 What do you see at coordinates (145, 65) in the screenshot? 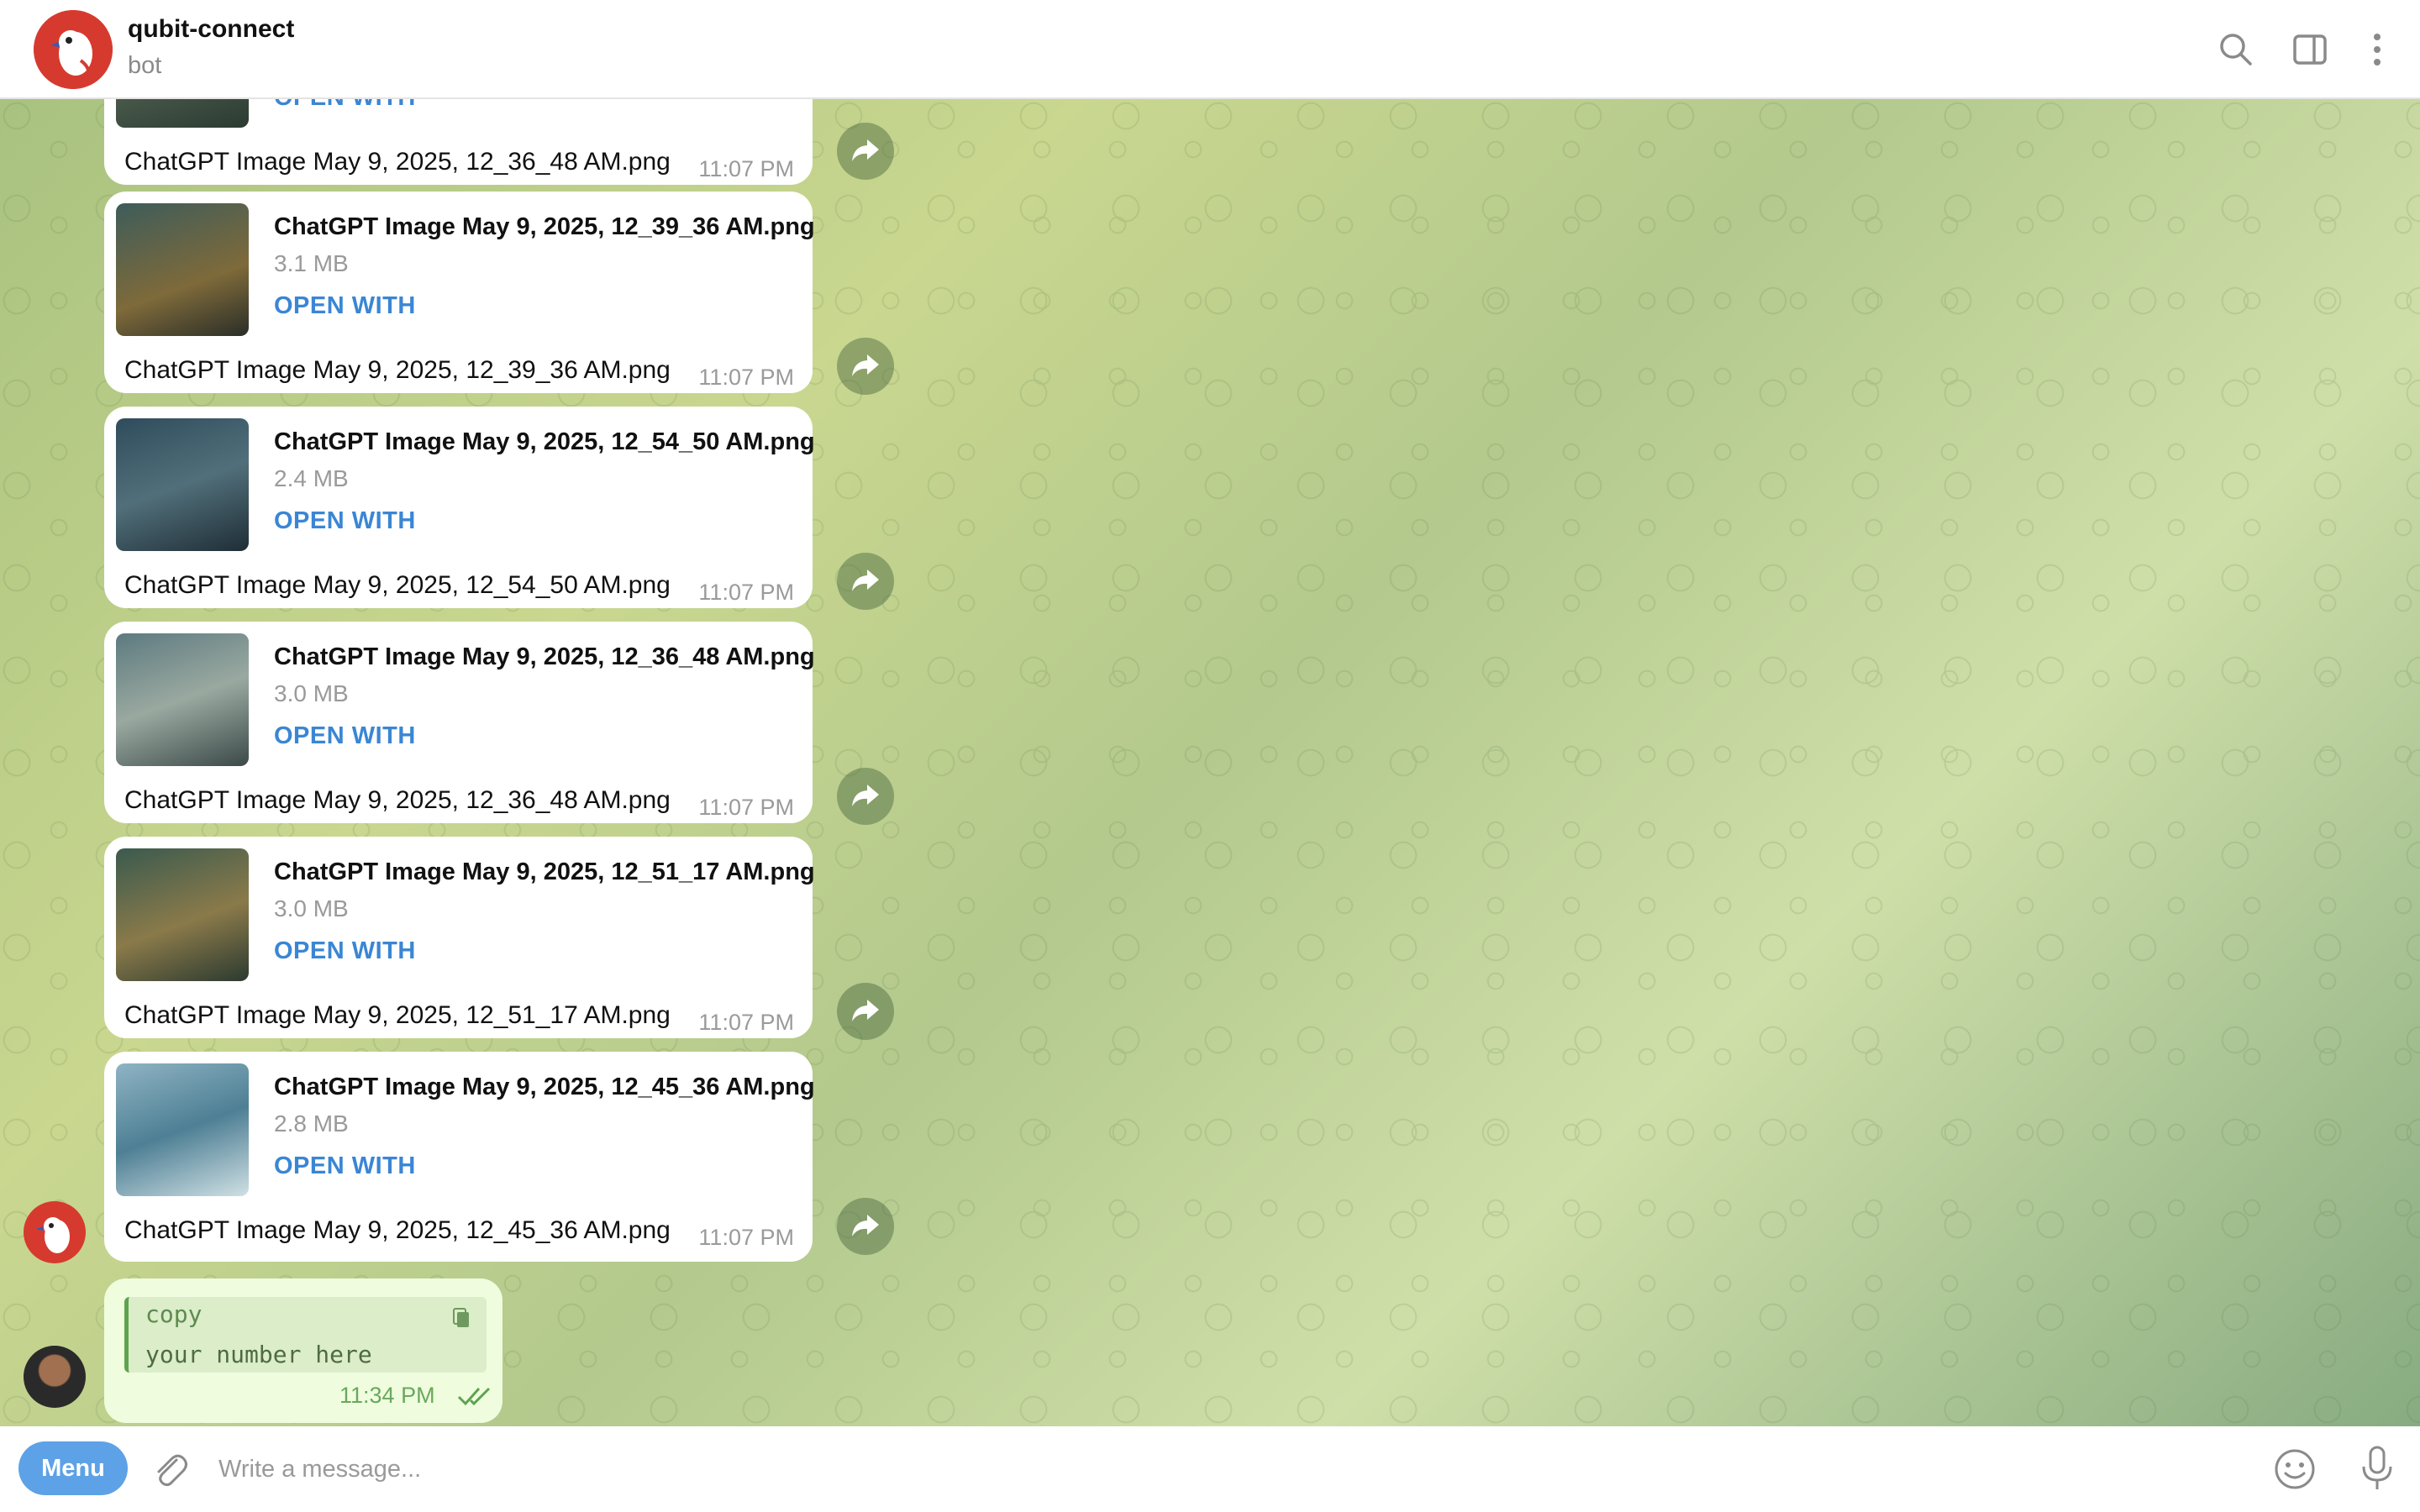
I see `chat-subtitle: bot` at bounding box center [145, 65].